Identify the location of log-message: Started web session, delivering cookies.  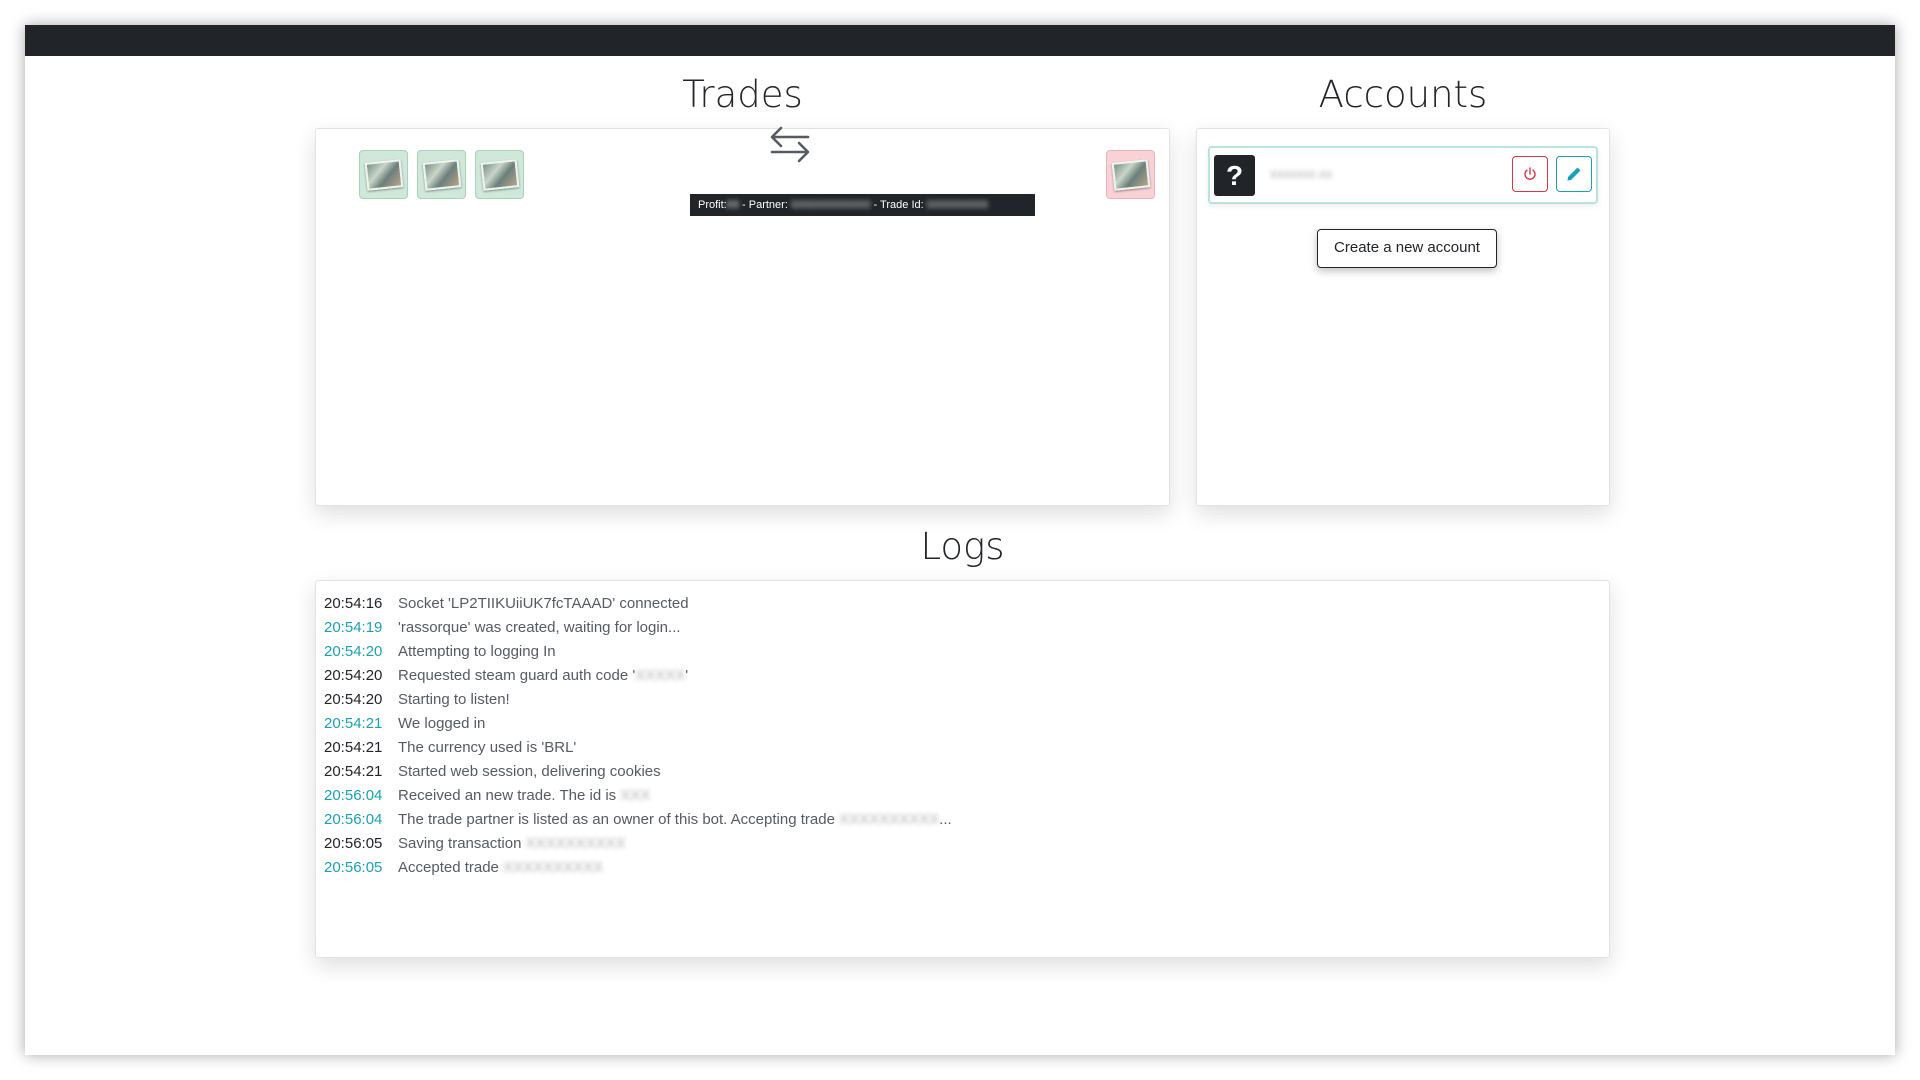
(529, 771).